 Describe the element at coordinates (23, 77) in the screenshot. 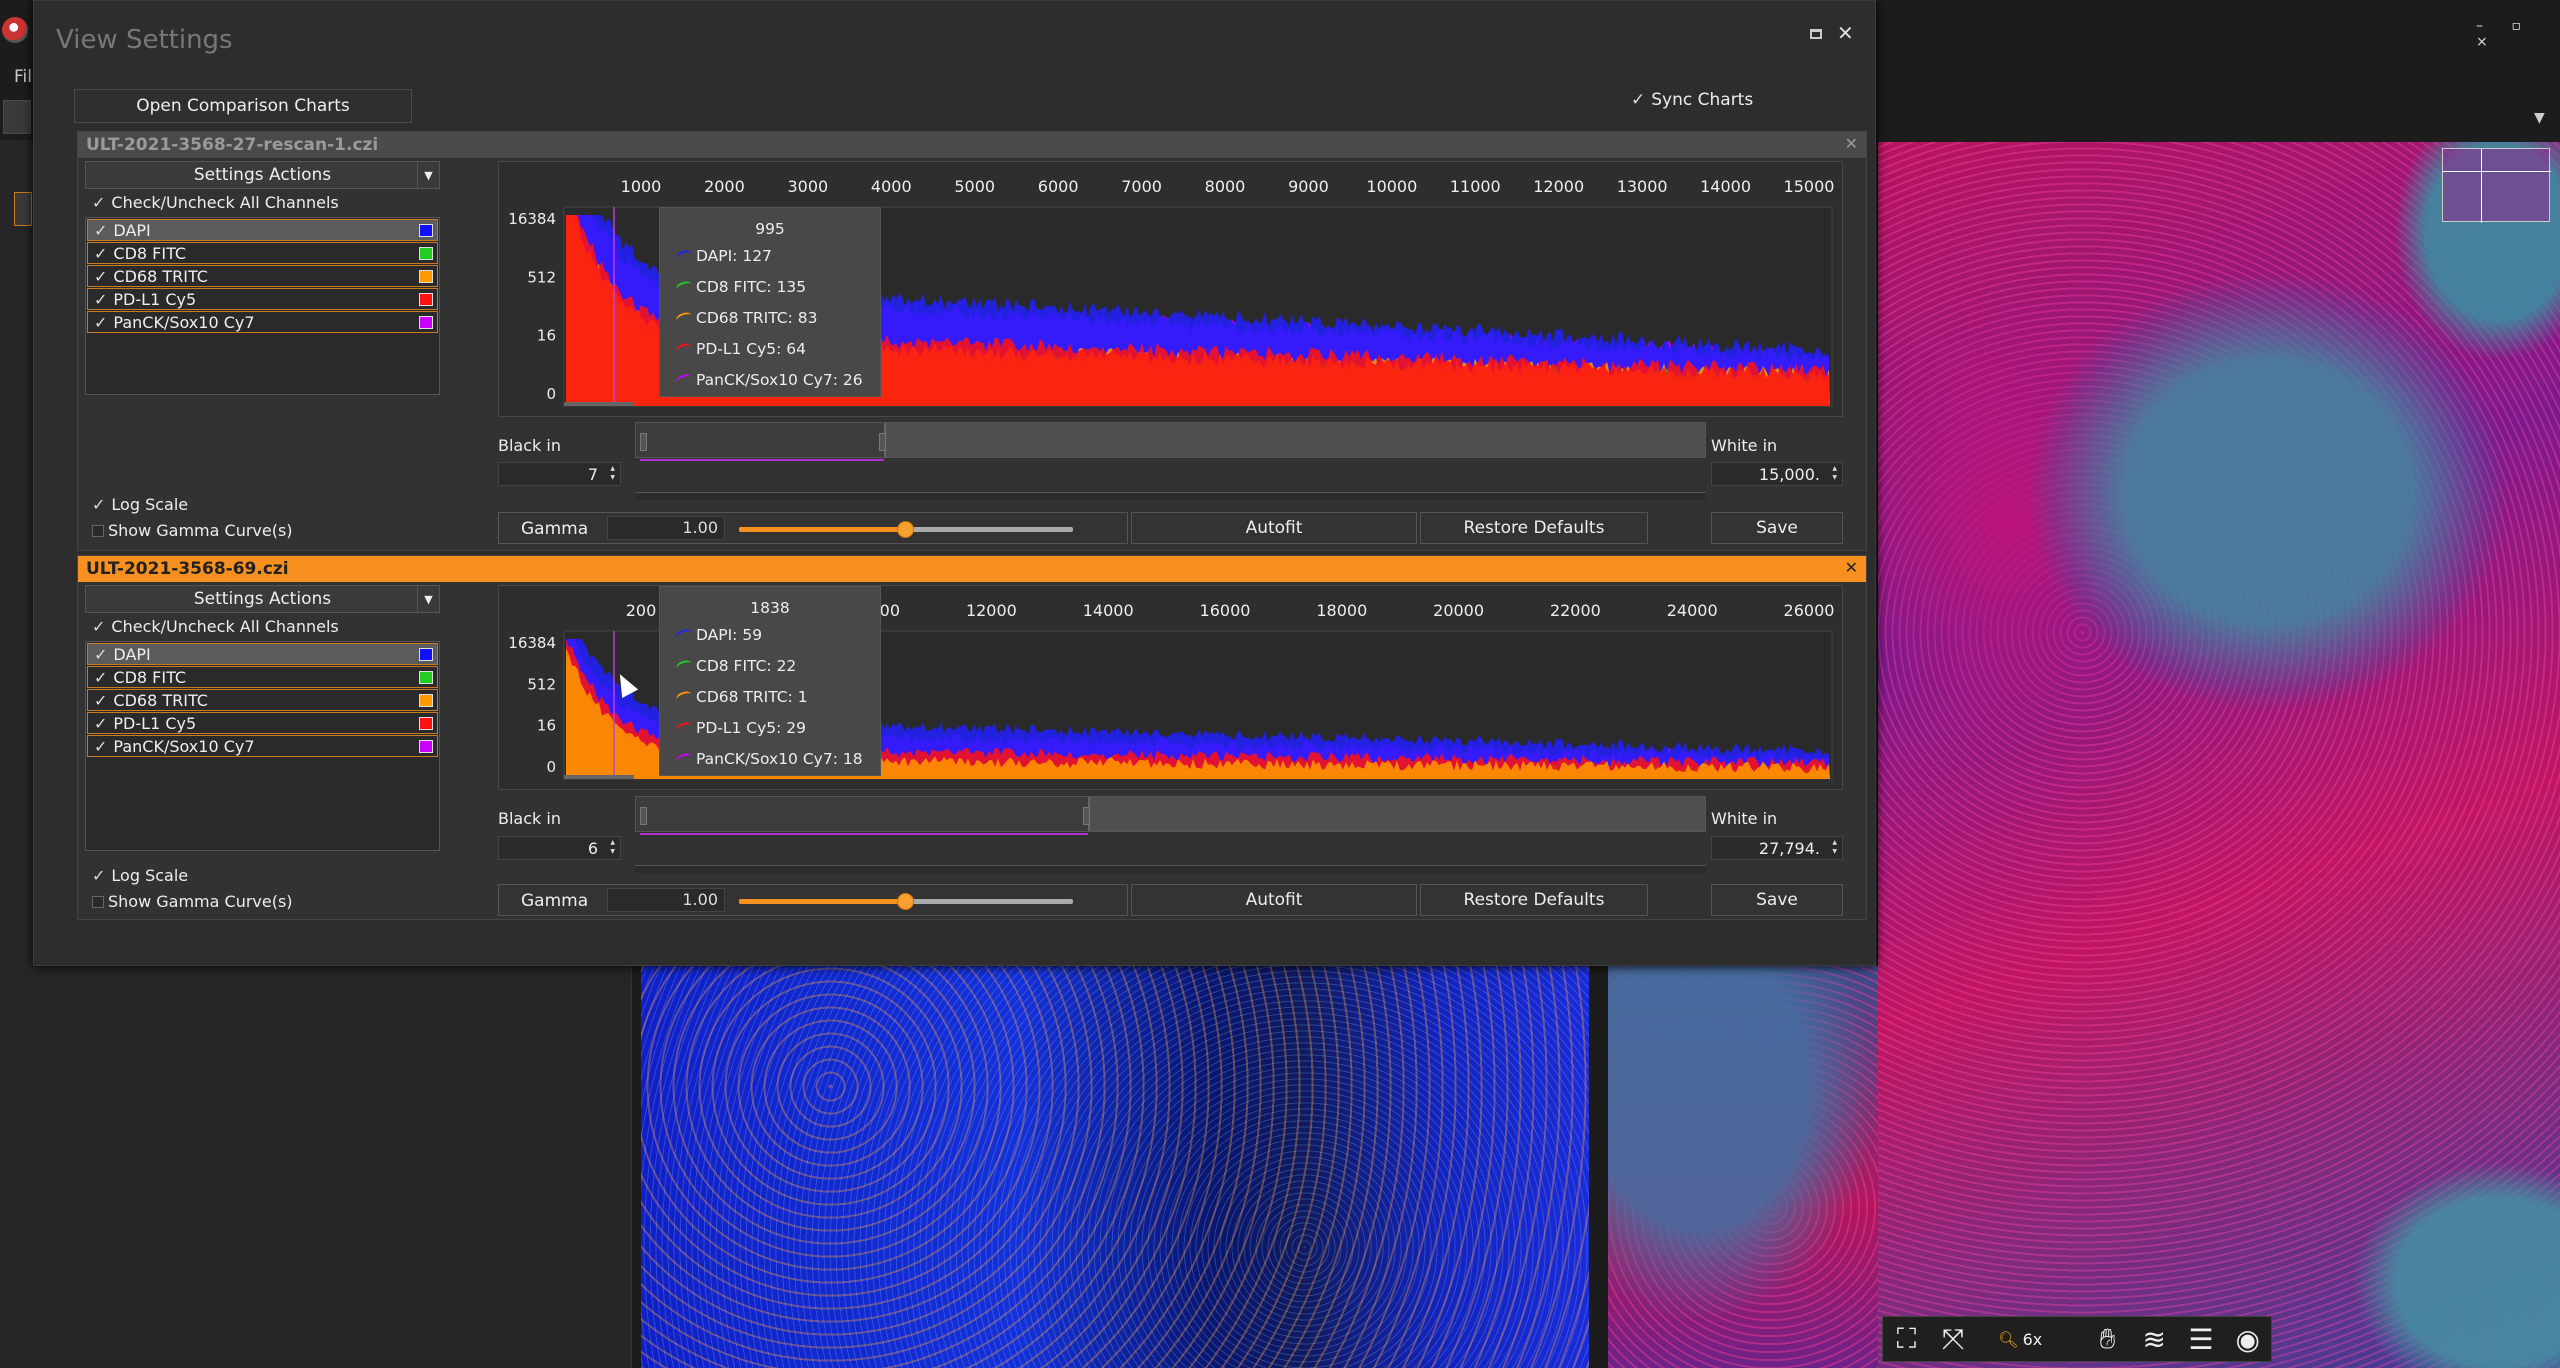

I see `menu-file: Fil` at that location.